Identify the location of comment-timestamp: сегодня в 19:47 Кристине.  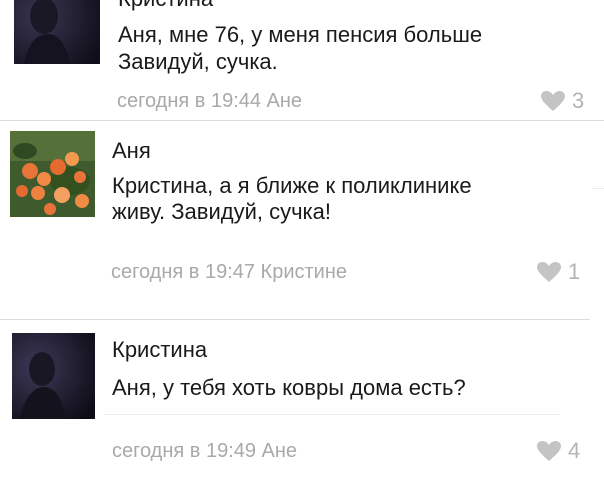
(229, 272).